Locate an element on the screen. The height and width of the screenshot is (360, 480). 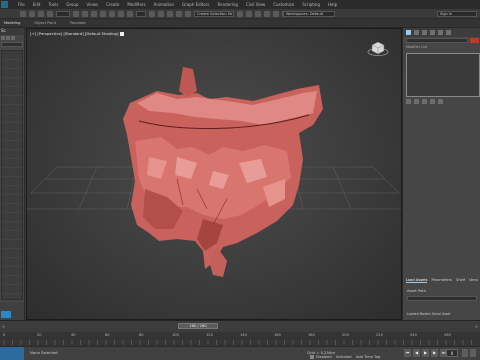
viewport-menu-icon is located at coordinates (122, 34).